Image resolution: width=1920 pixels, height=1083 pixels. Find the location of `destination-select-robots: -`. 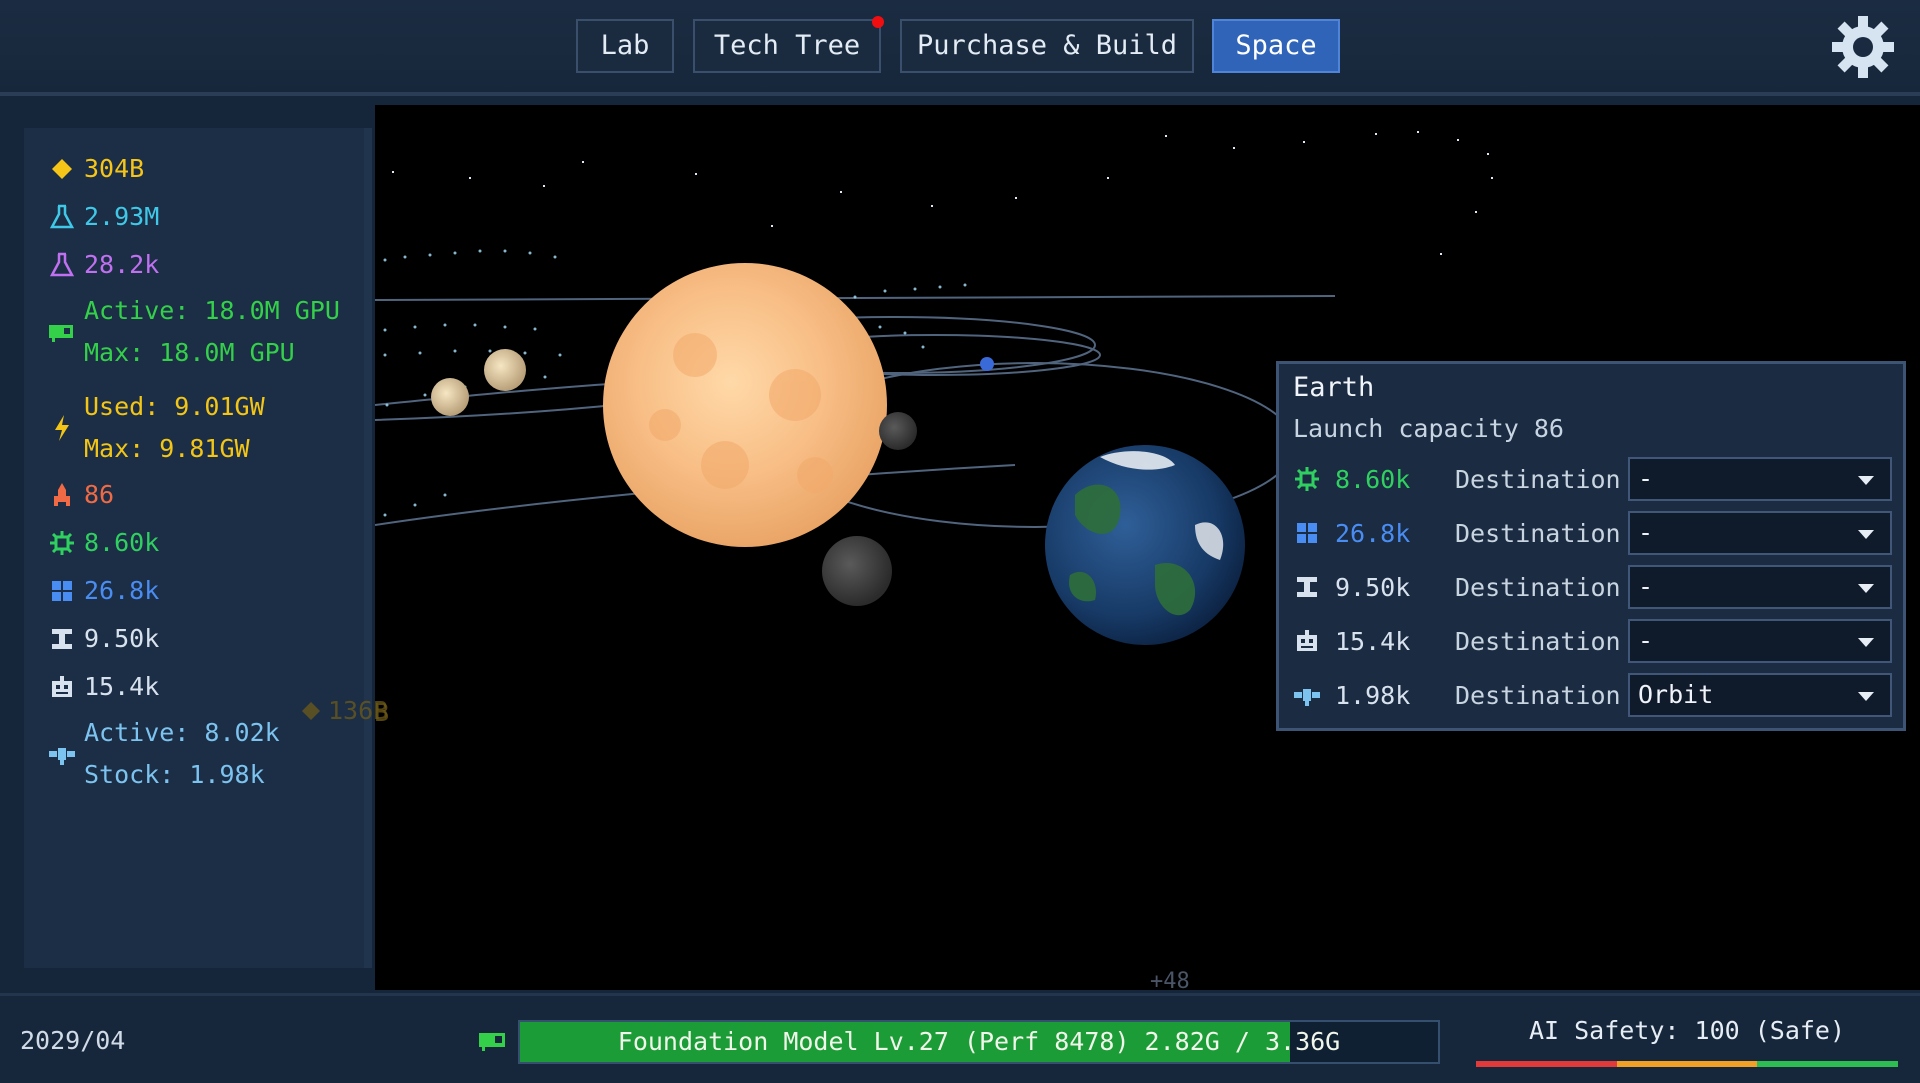

destination-select-robots: - is located at coordinates (1760, 641).